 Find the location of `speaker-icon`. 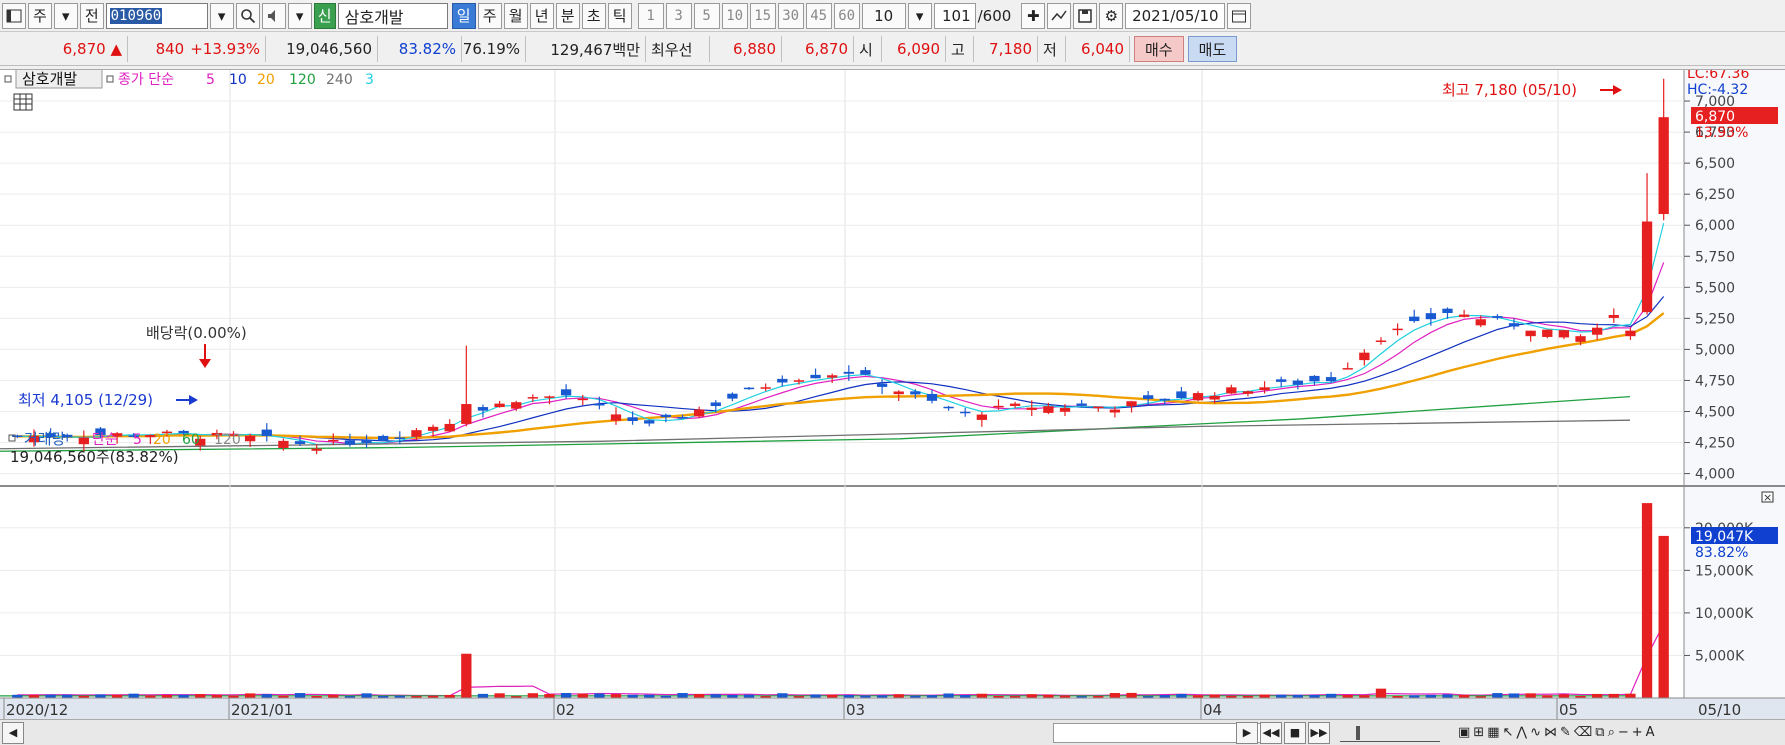

speaker-icon is located at coordinates (273, 15).